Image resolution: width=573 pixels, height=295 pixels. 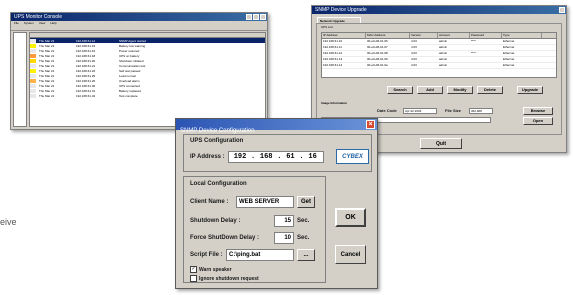 I want to click on ups-table-header-cell: Type, so click(x=522, y=35).